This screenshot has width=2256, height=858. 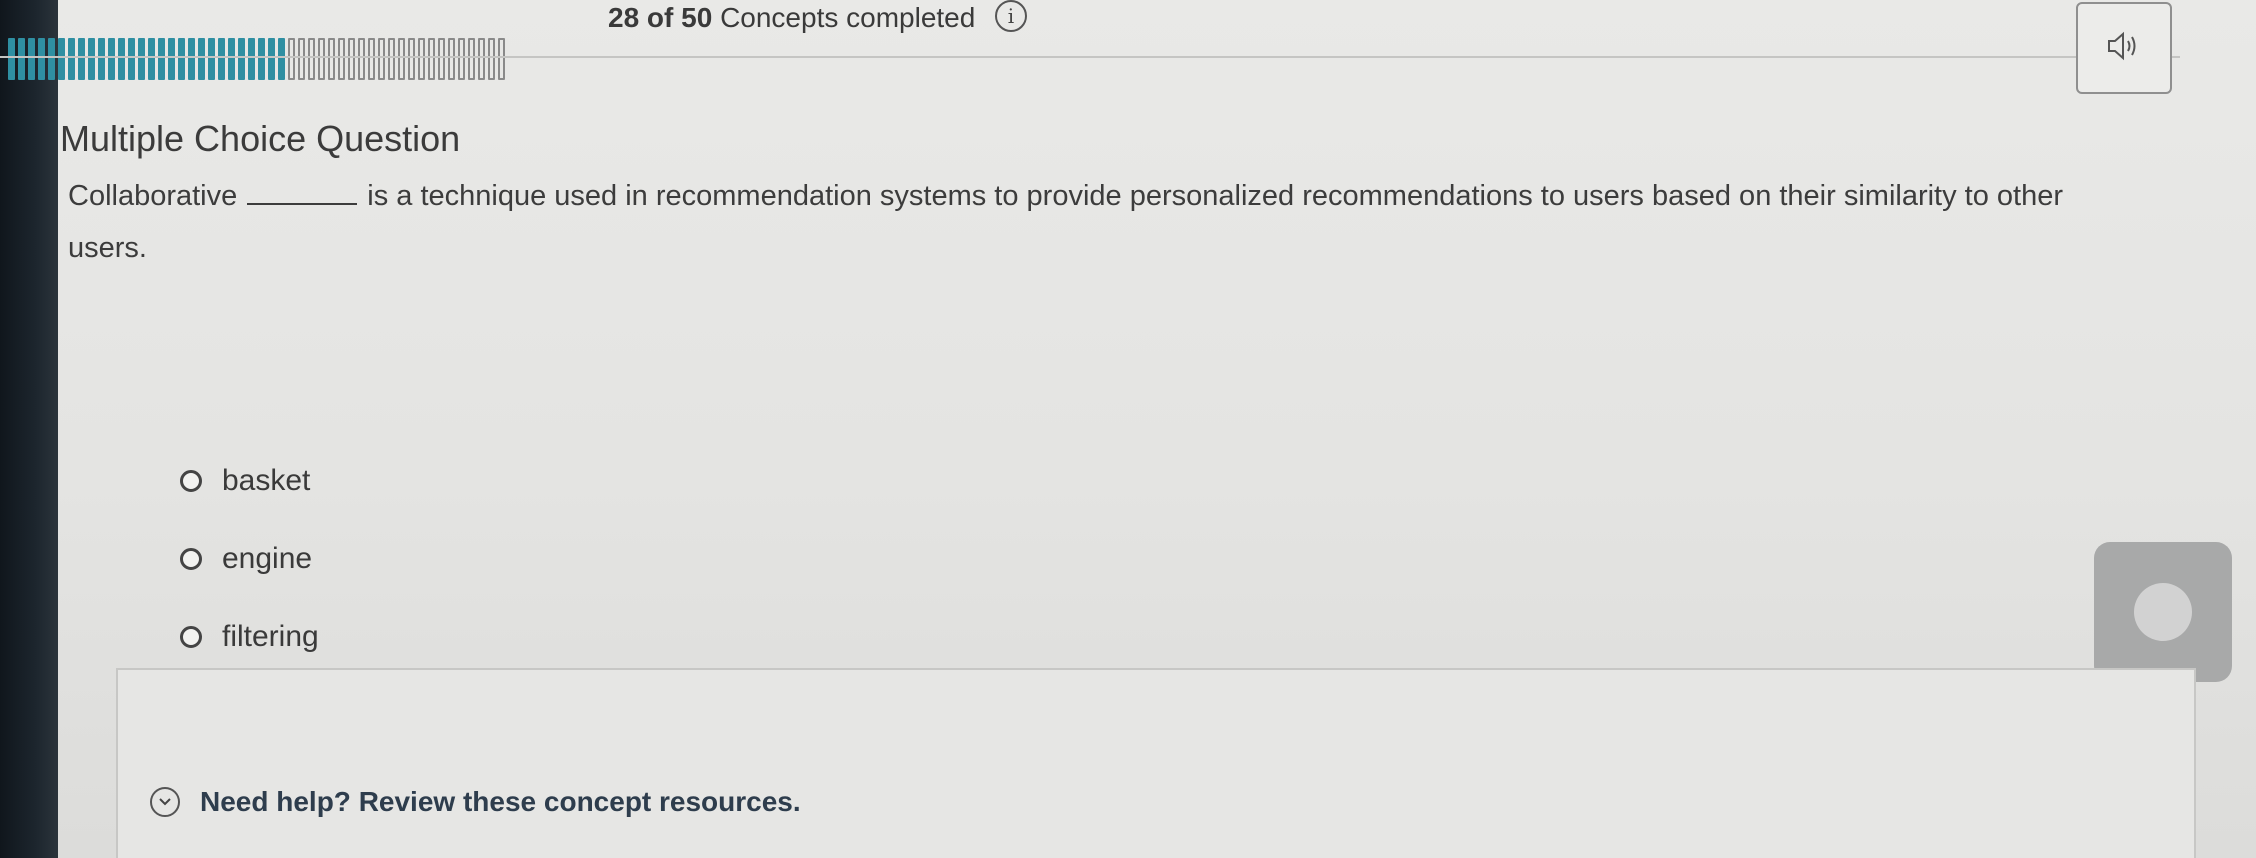 What do you see at coordinates (1011, 16) in the screenshot?
I see `info-icon: i` at bounding box center [1011, 16].